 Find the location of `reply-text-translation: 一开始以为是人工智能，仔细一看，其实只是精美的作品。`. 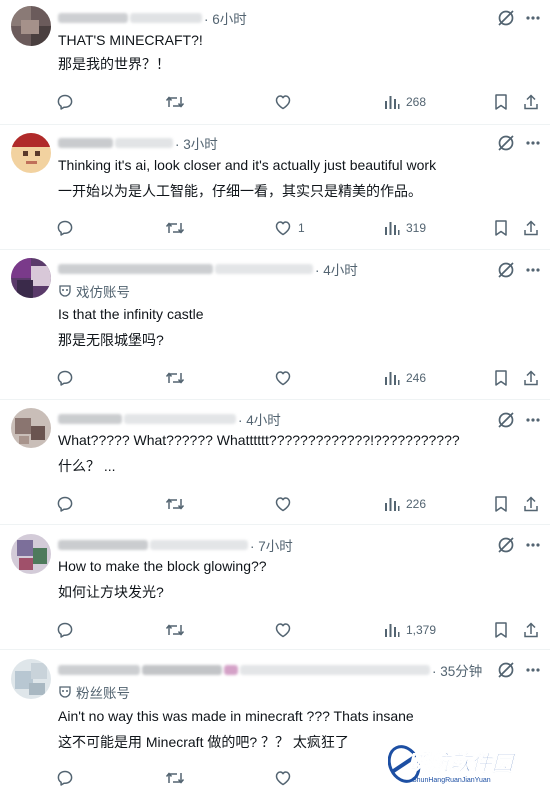

reply-text-translation: 一开始以为是人工智能，仔细一看，其实只是精美的作品。 is located at coordinates (240, 191).